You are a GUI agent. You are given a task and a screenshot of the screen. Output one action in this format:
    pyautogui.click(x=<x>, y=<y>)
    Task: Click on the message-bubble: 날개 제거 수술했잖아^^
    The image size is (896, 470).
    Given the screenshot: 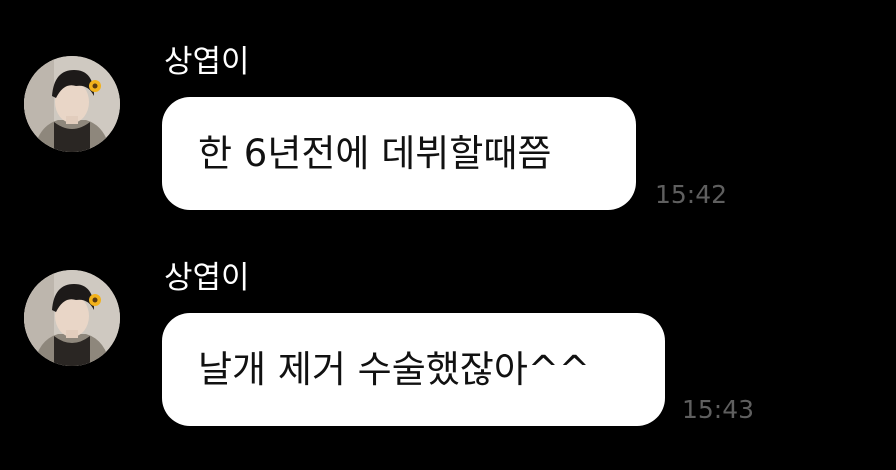 What is the action you would take?
    pyautogui.click(x=413, y=369)
    